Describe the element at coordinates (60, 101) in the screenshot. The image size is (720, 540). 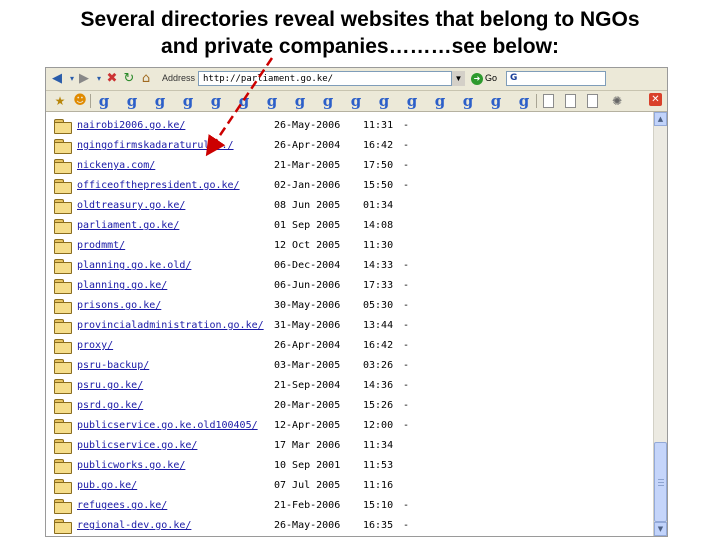
I see `favorites-icon: ★` at that location.